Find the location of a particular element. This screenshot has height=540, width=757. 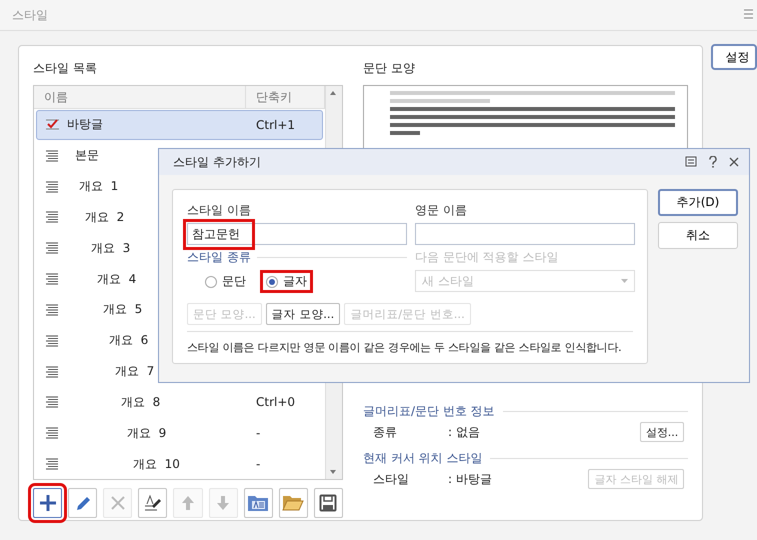

style-name: 개요 9 is located at coordinates (146, 433).